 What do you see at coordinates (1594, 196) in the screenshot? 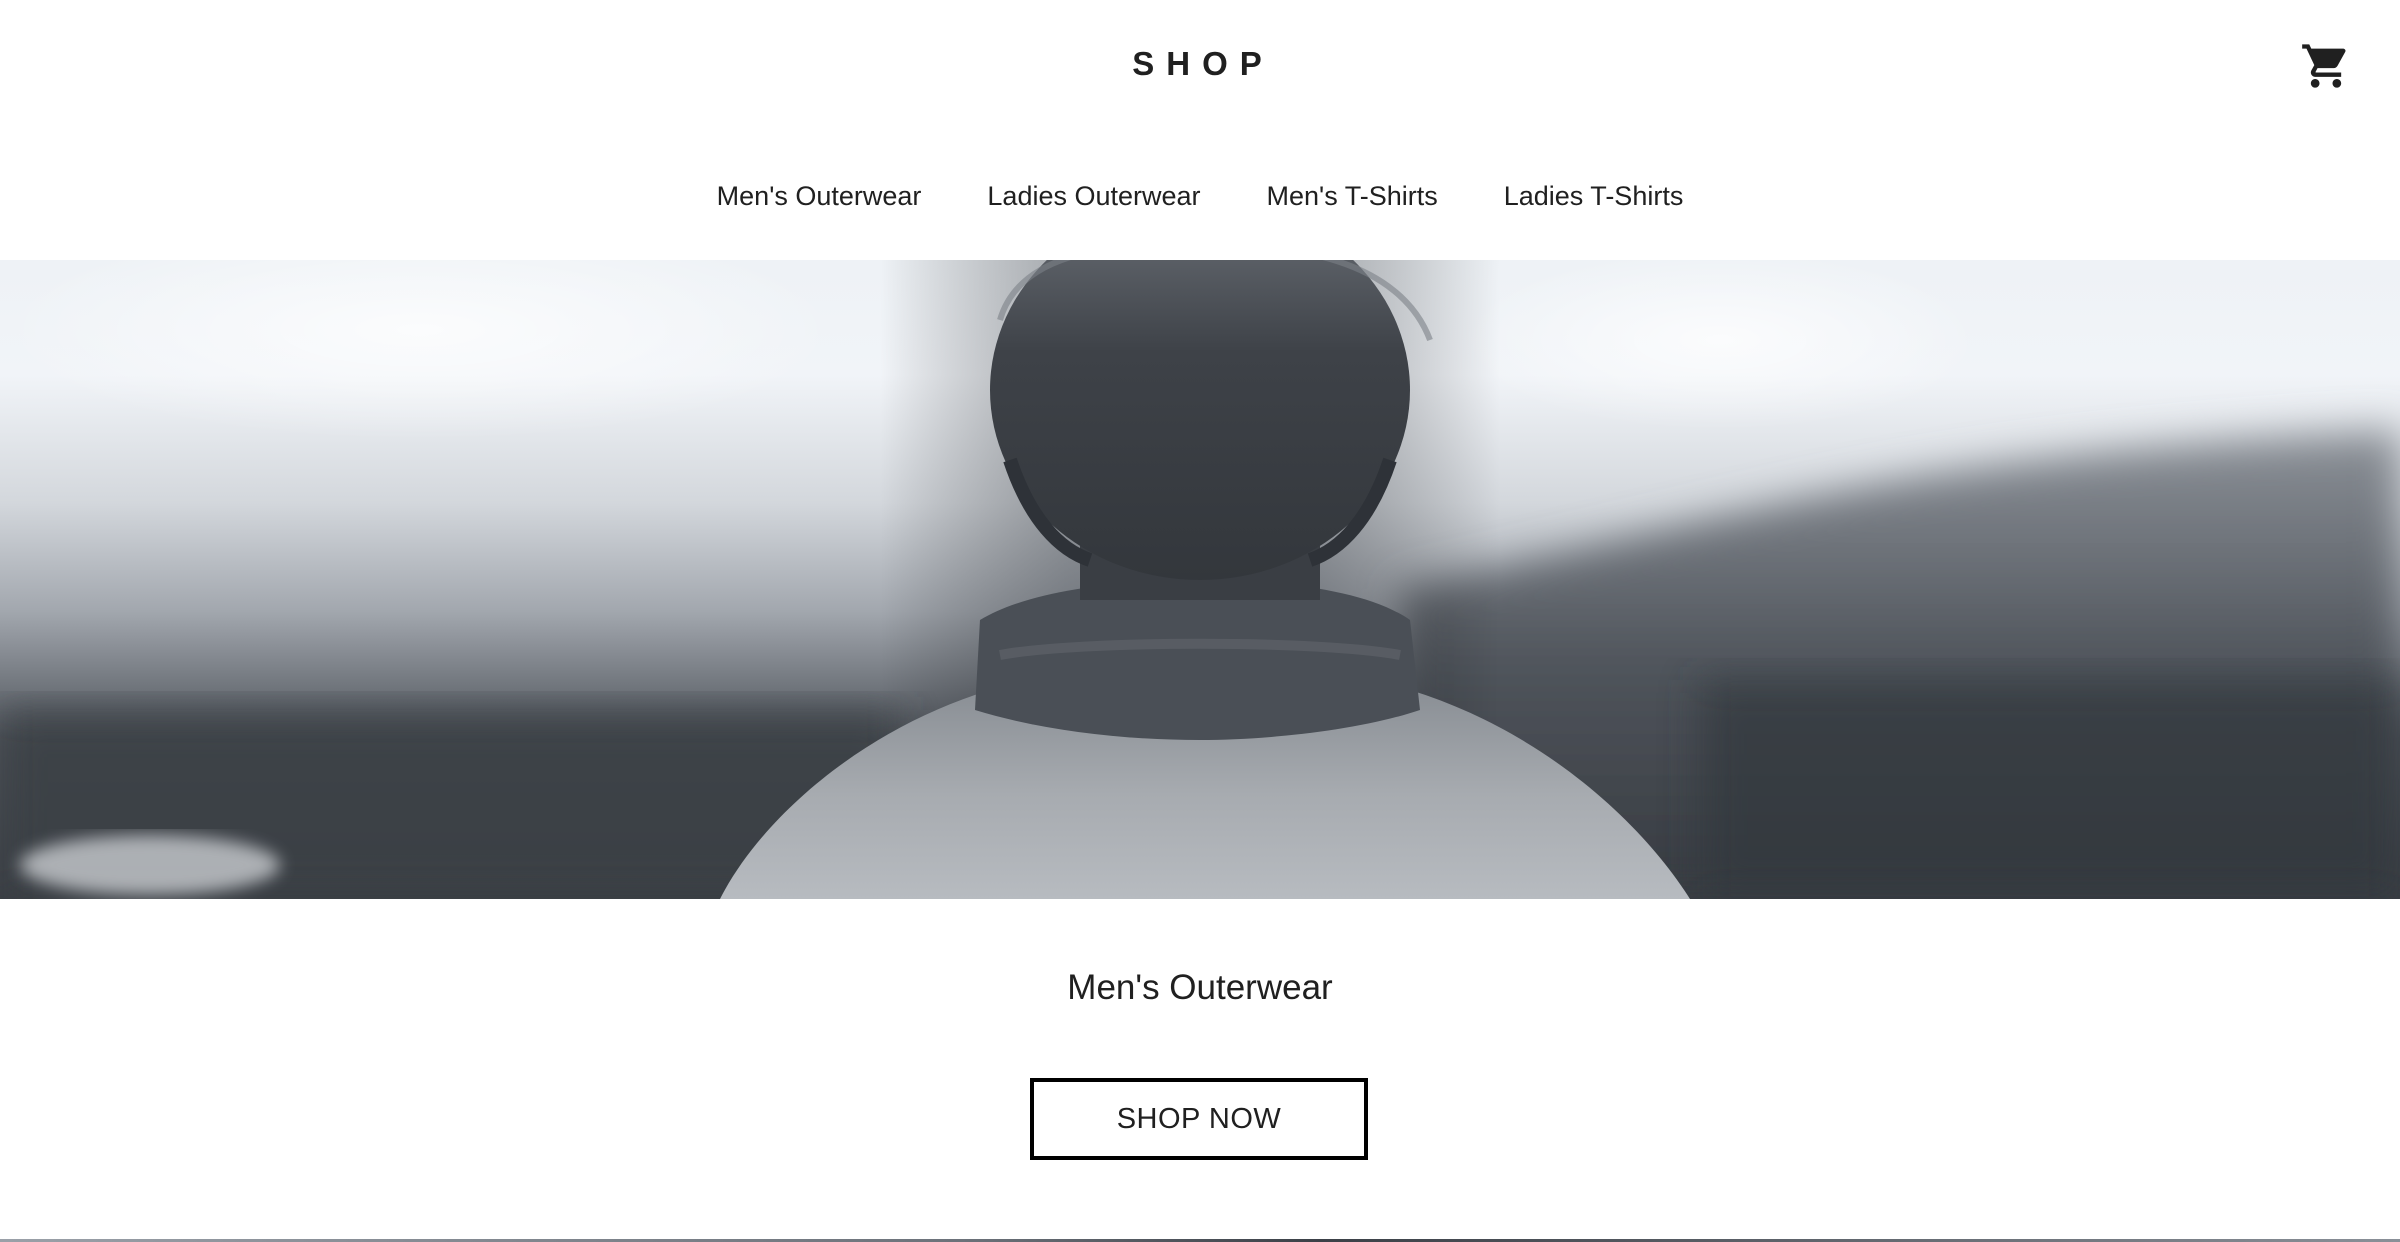
I see `nav-item-ladies-tshirts: Ladies T-Shirts` at bounding box center [1594, 196].